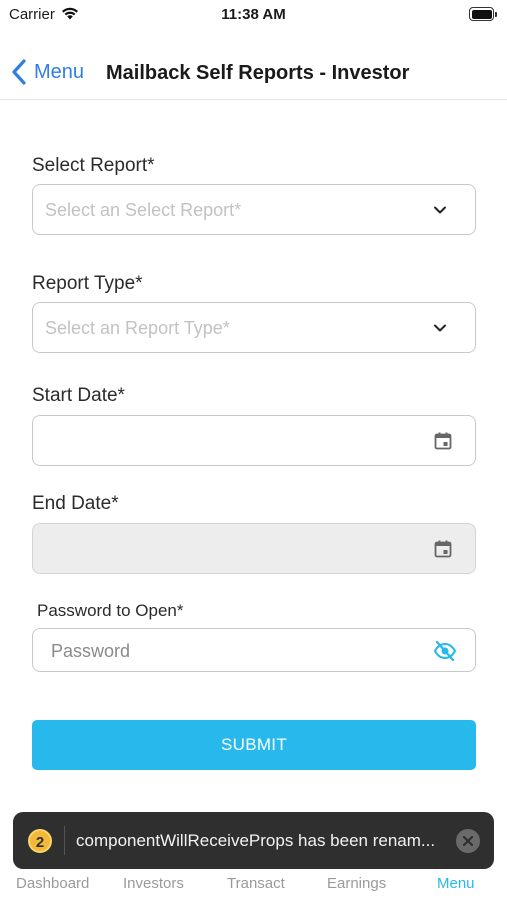 This screenshot has width=507, height=900. Describe the element at coordinates (64, 840) in the screenshot. I see `toast-divider` at that location.